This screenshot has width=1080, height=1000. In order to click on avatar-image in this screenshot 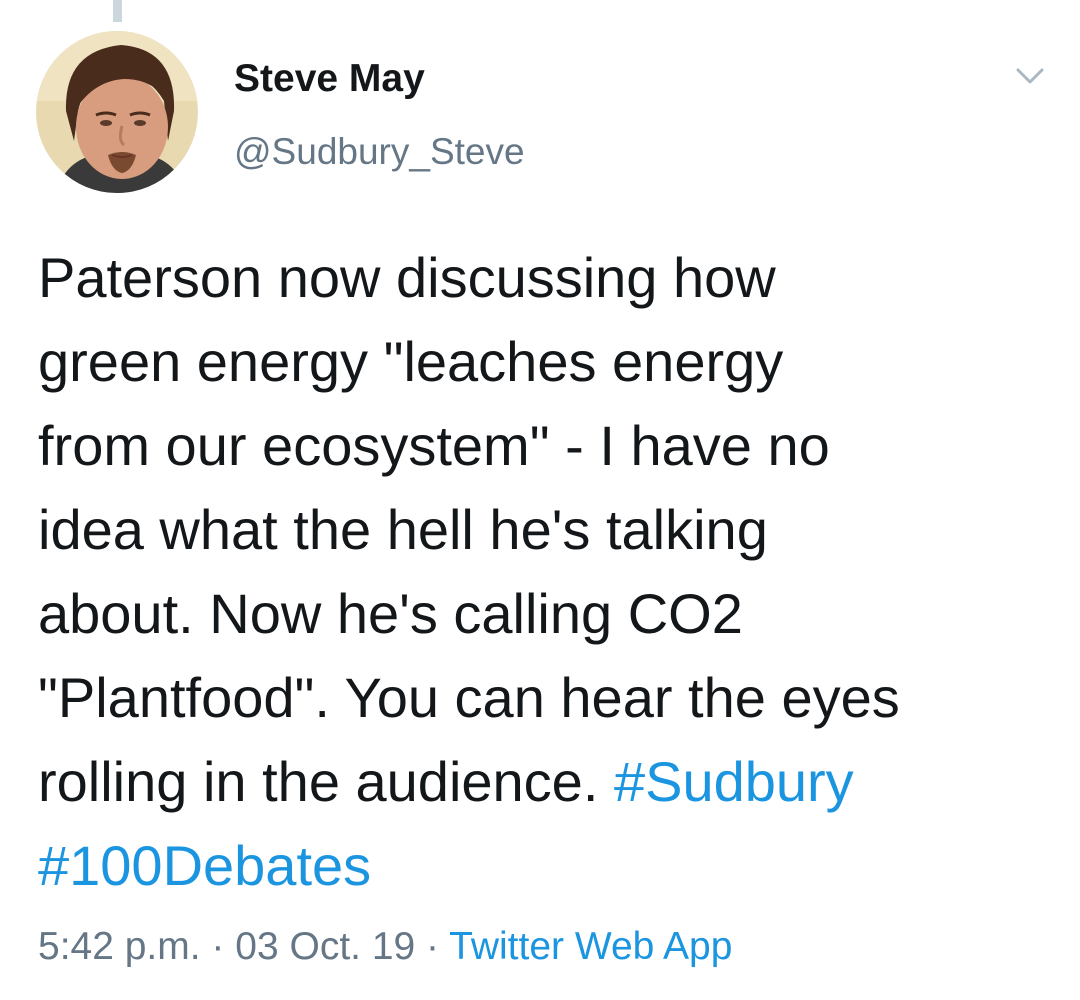, I will do `click(117, 112)`.